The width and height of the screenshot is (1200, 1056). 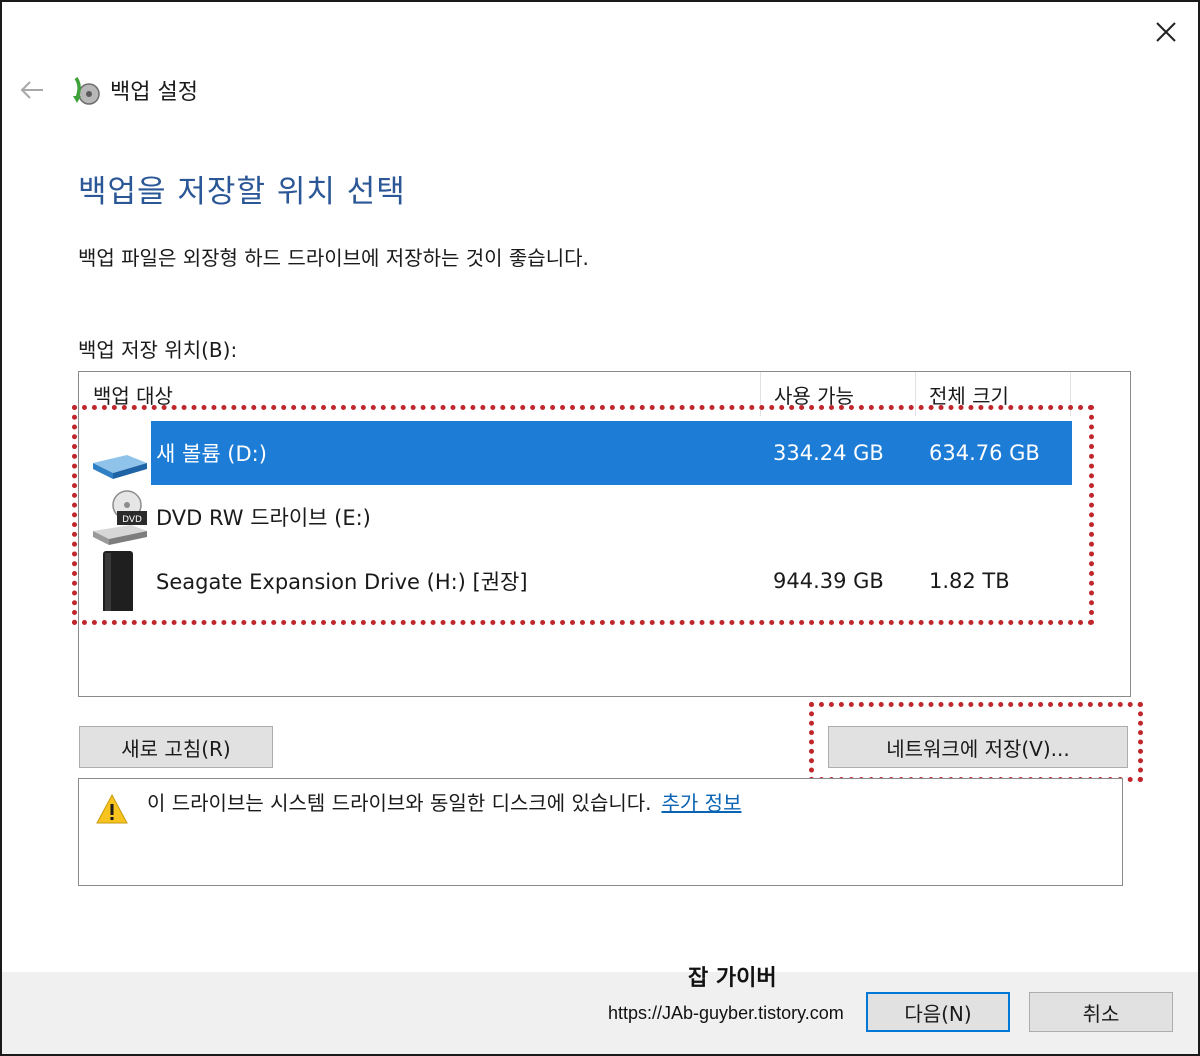 What do you see at coordinates (828, 581) in the screenshot?
I see `drive-free-space: 944.39 GB` at bounding box center [828, 581].